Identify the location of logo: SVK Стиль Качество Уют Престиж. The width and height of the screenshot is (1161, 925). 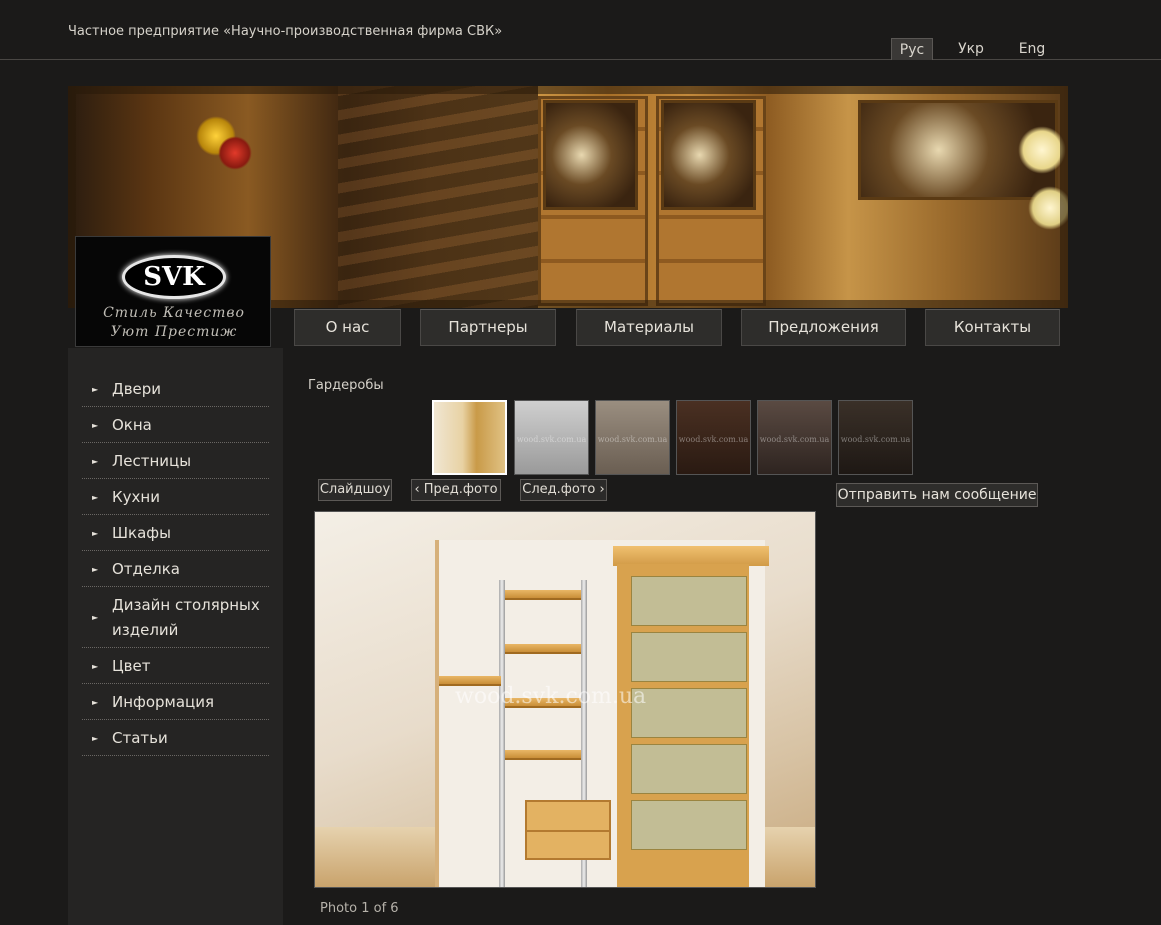
(173, 291).